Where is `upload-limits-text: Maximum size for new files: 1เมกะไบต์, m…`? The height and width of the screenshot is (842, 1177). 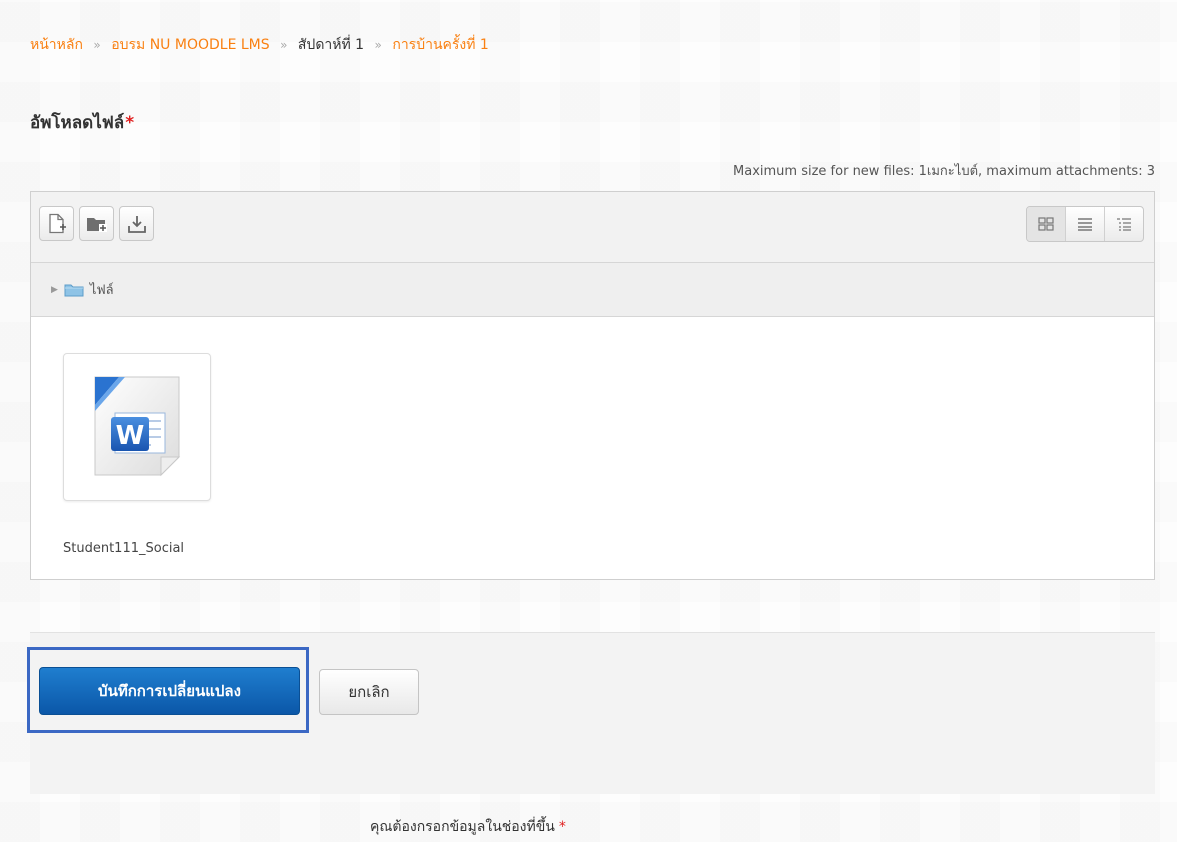 upload-limits-text: Maximum size for new files: 1เมกะไบต์, m… is located at coordinates (944, 171).